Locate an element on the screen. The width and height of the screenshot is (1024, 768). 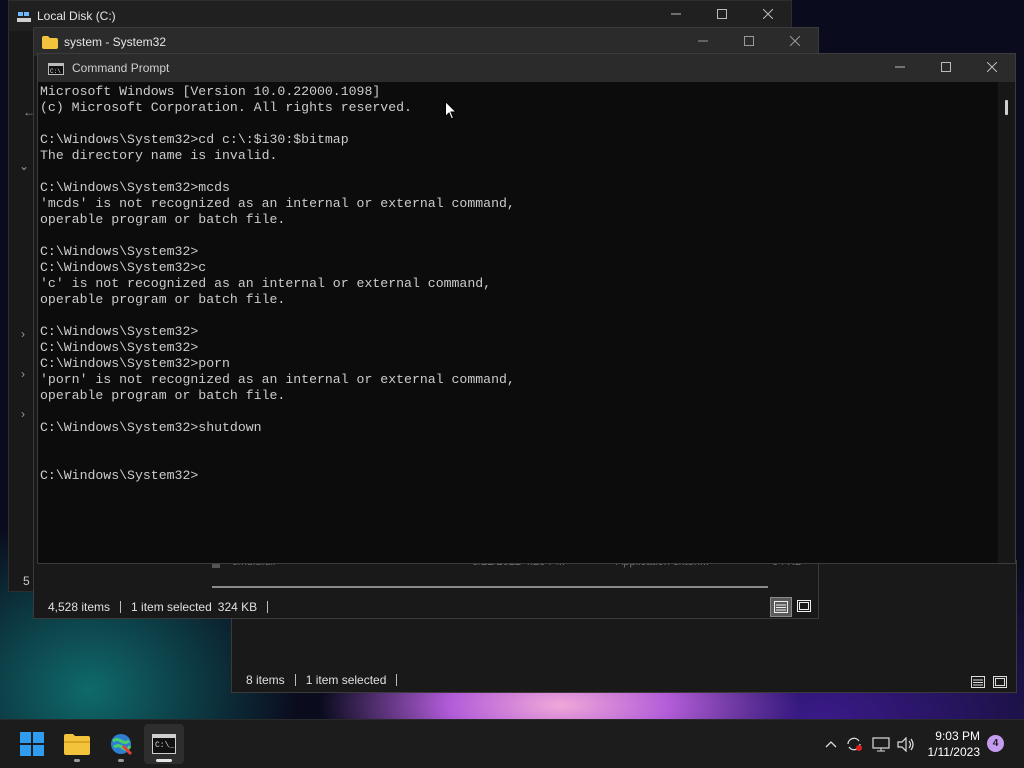
system-tray is located at coordinates (870, 744).